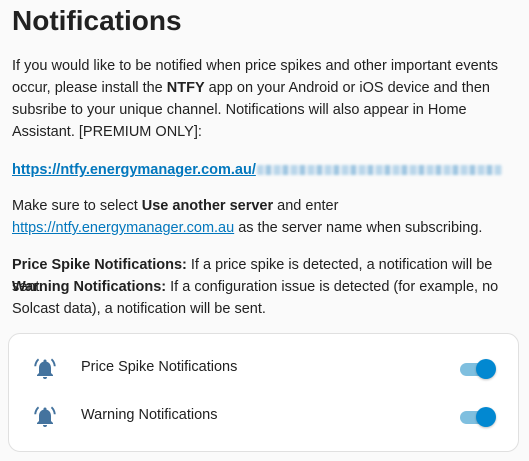 The image size is (529, 461). Describe the element at coordinates (134, 170) in the screenshot. I see `channel-link: https://ntfy.energymanager.com.au/` at that location.